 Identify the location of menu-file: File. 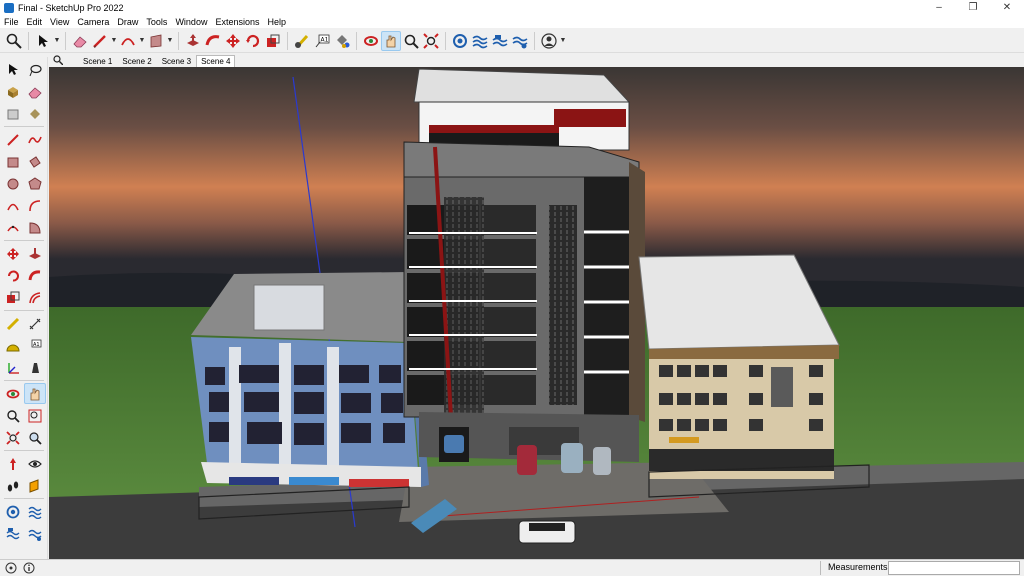
(11, 22).